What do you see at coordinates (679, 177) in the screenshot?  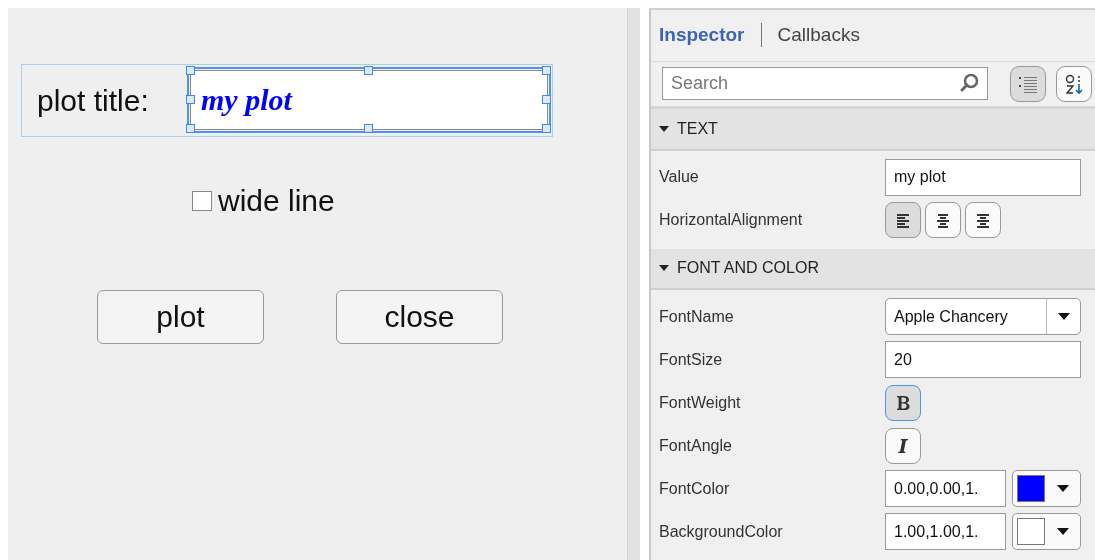 I see `property-label: Value` at bounding box center [679, 177].